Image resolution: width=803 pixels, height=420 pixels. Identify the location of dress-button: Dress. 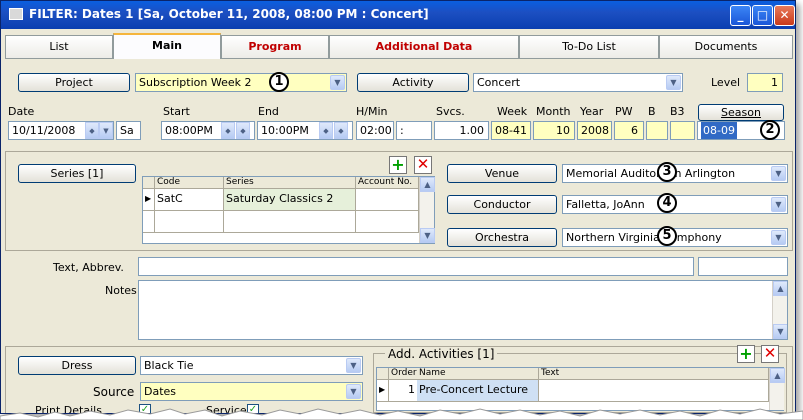
(77, 365).